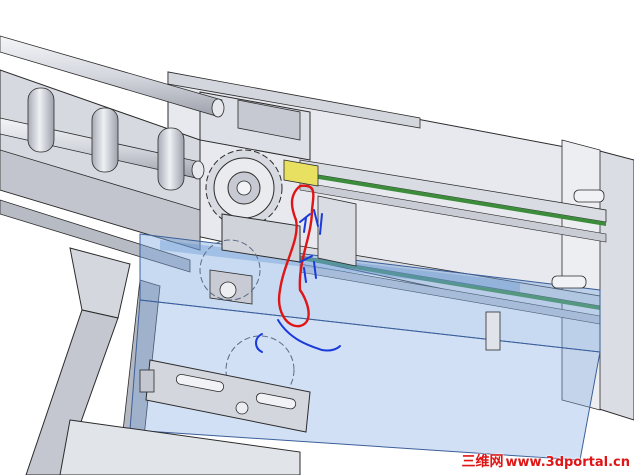 This screenshot has height=475, width=634. What do you see at coordinates (482, 462) in the screenshot?
I see `watermark-site-name: 三维网` at bounding box center [482, 462].